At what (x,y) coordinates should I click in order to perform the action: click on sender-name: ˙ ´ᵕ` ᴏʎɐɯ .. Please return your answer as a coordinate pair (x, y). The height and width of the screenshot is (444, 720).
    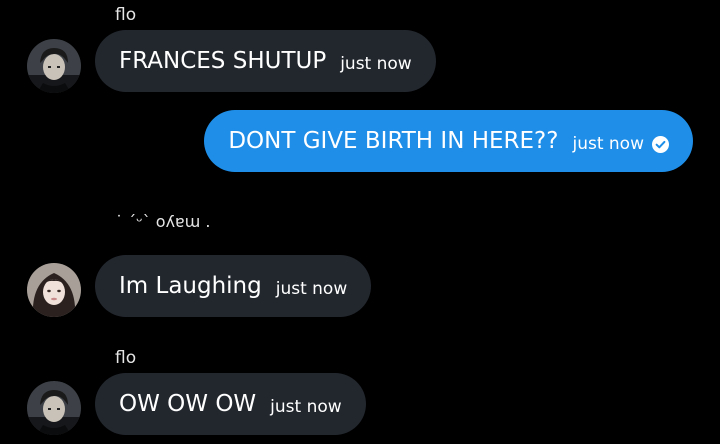
    Looking at the image, I should click on (162, 222).